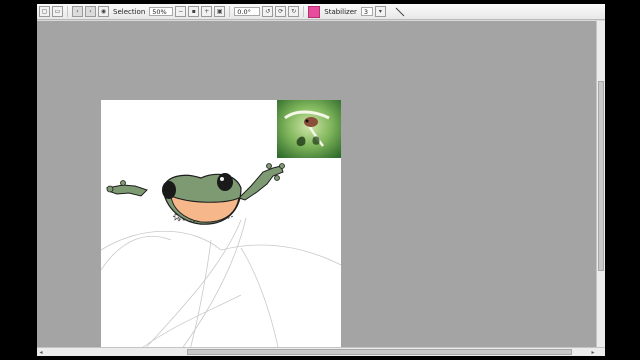 The image size is (640, 360). Describe the element at coordinates (103, 11) in the screenshot. I see `selection-tool-icon: ◉` at that location.